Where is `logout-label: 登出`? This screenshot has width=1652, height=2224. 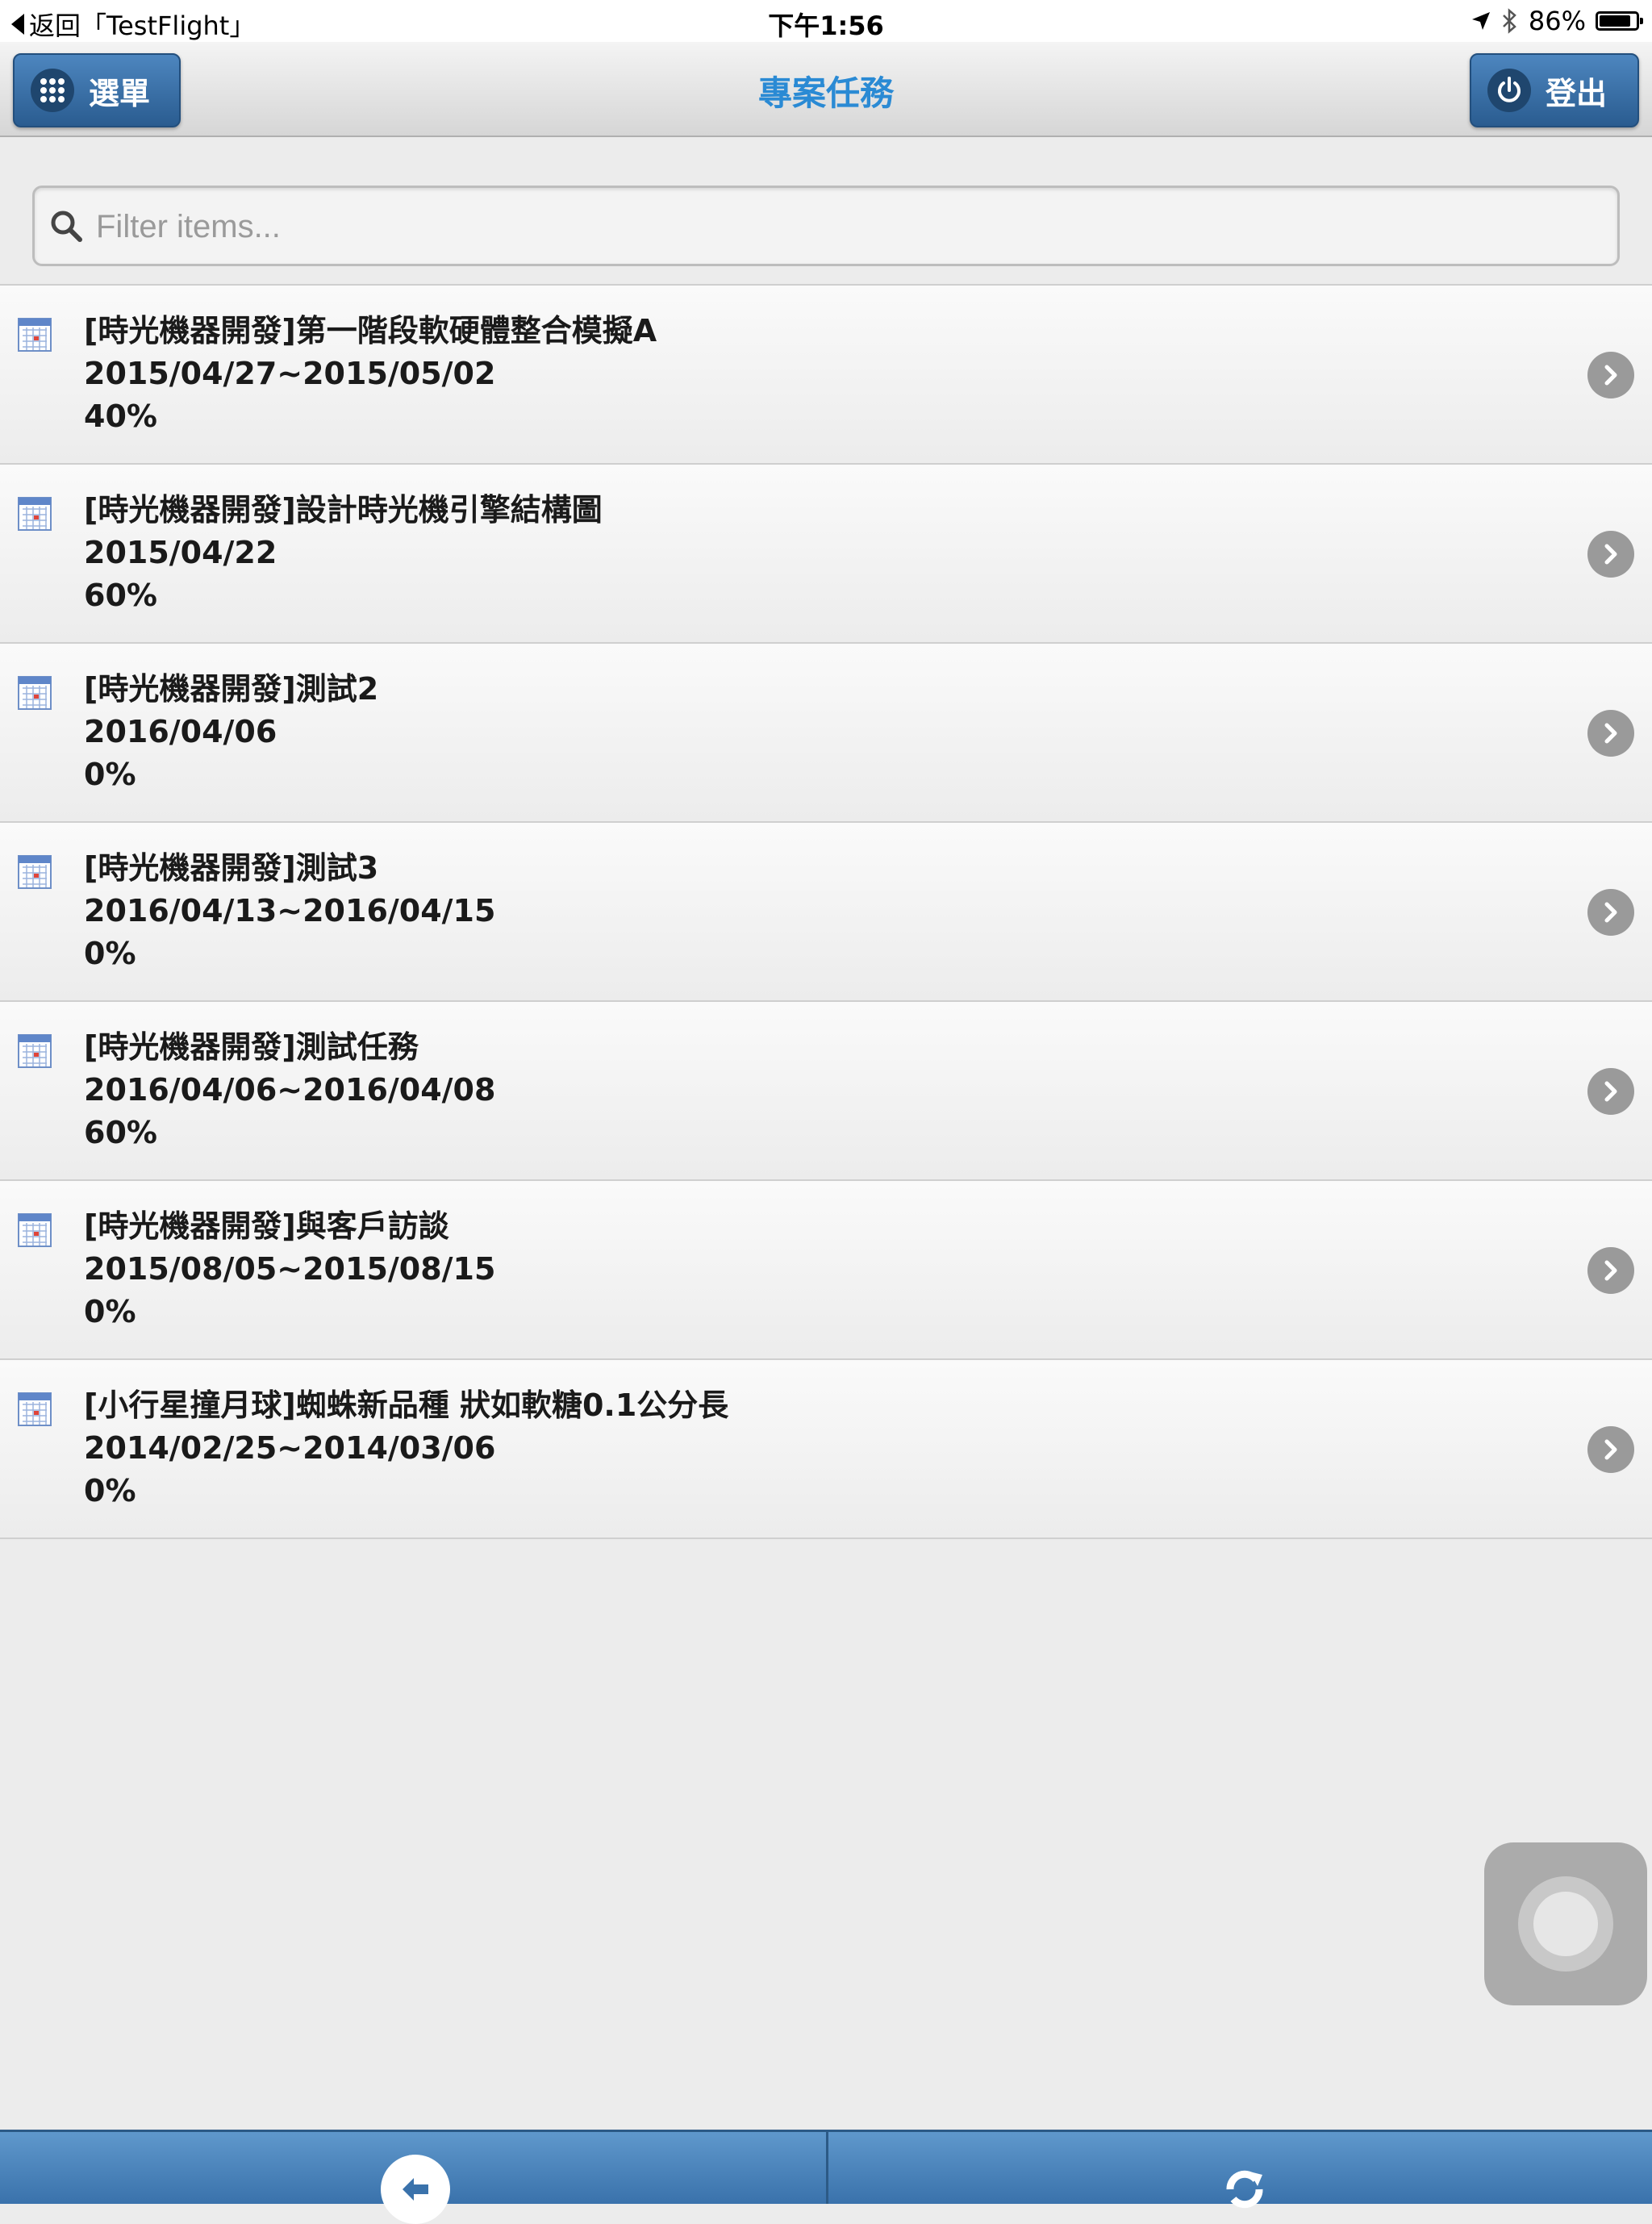
logout-label: 登出 is located at coordinates (1577, 93).